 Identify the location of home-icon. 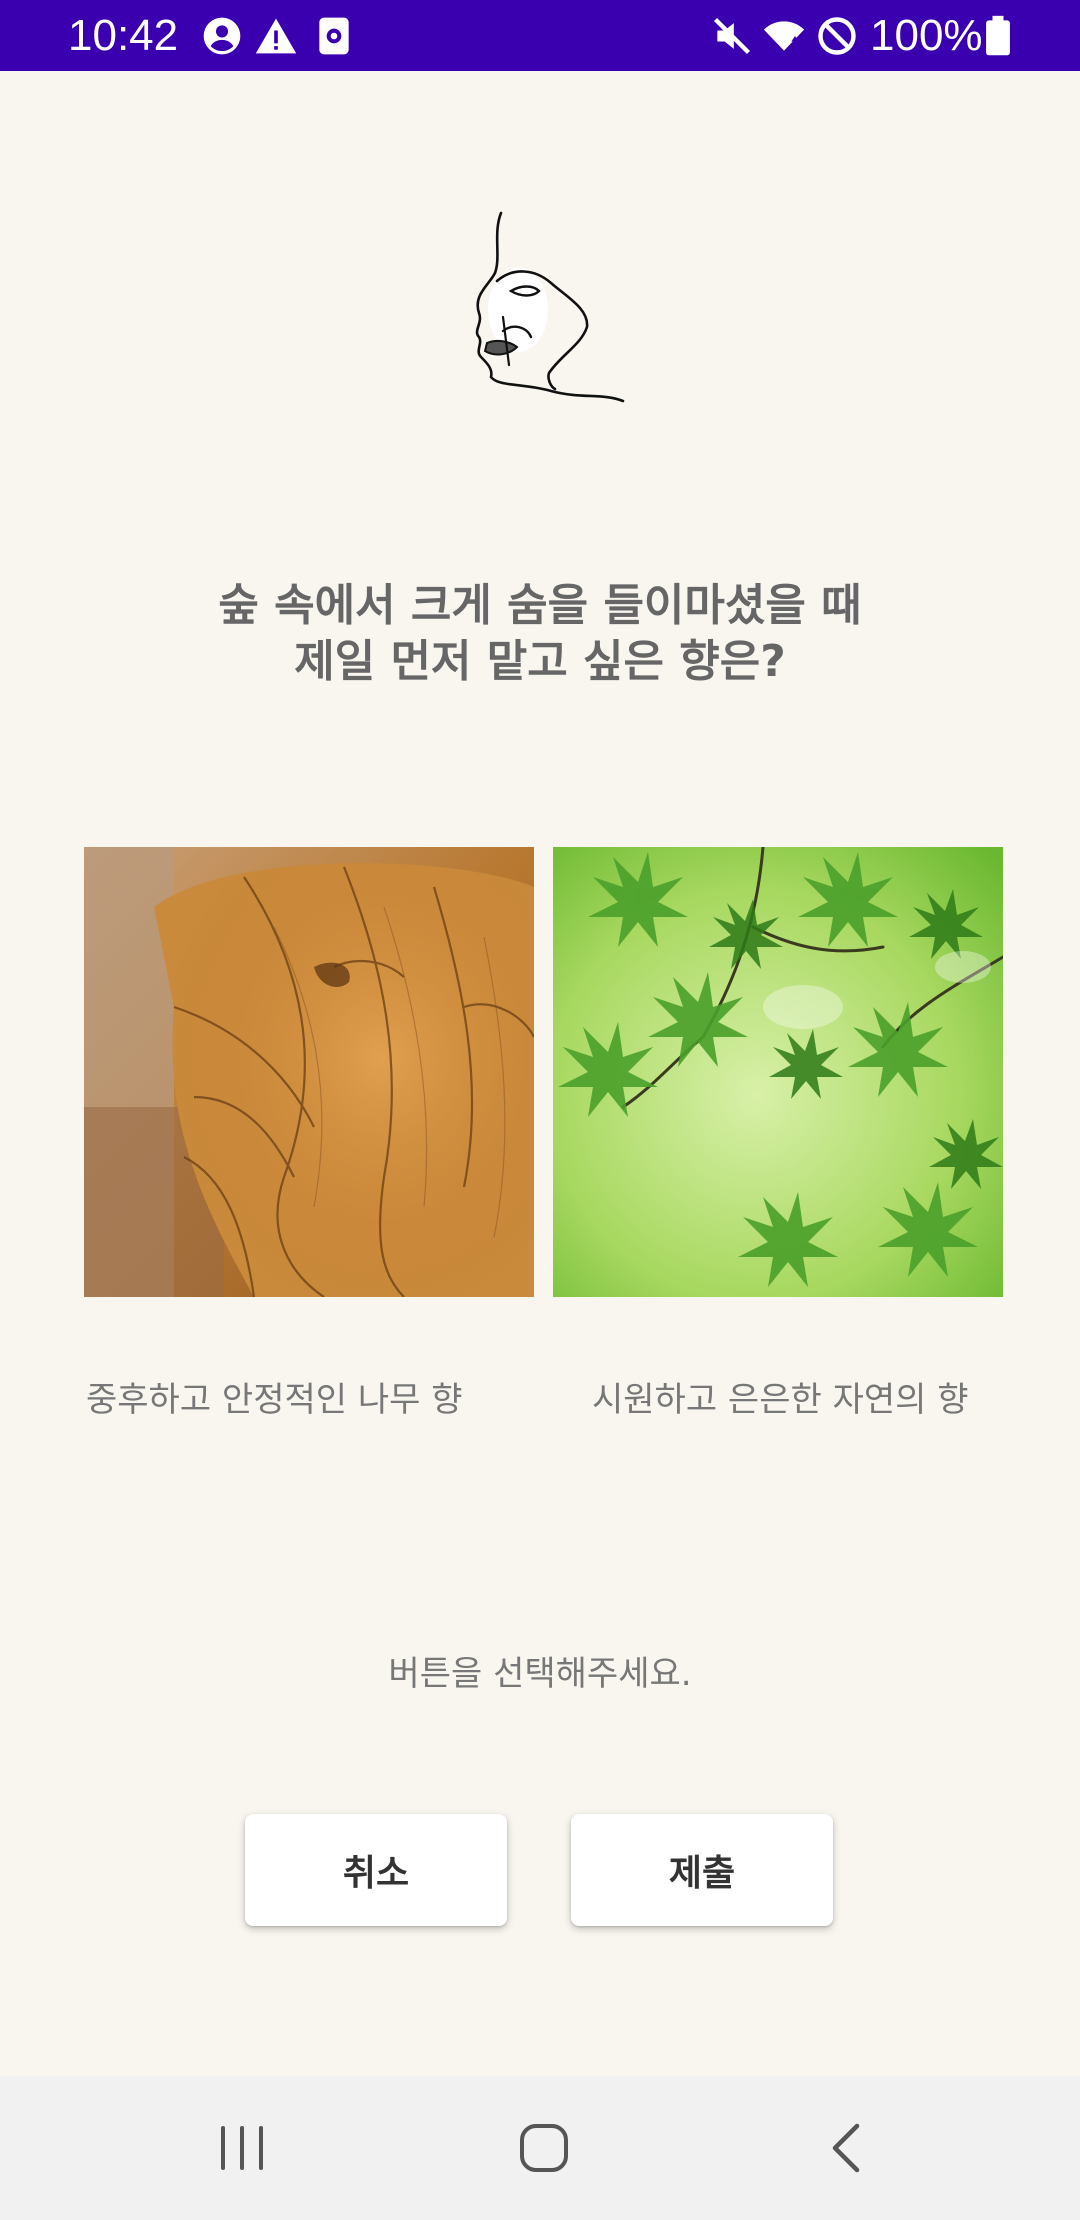
(544, 2148).